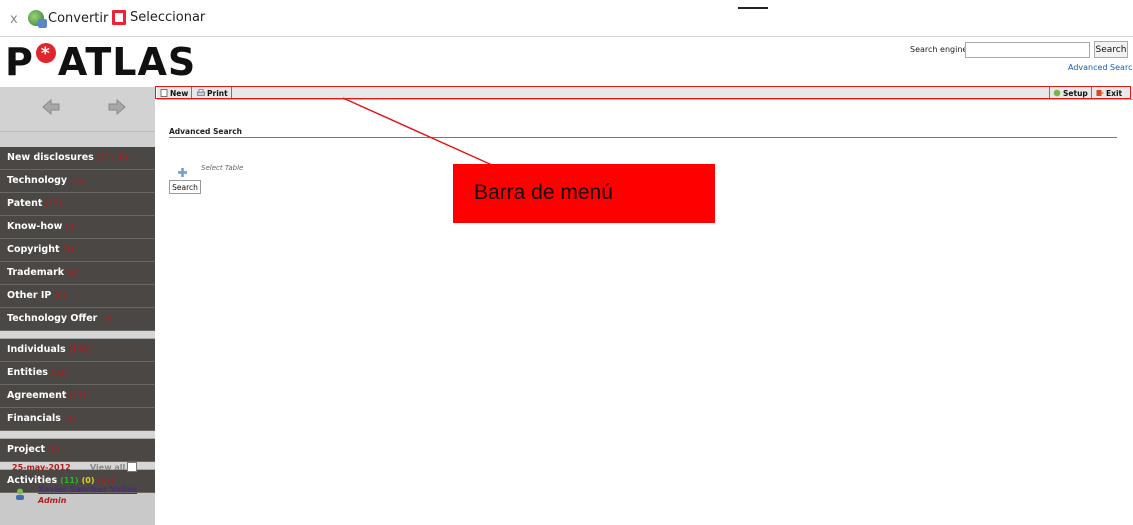  What do you see at coordinates (77, 296) in the screenshot?
I see `sidebar-item-other-ip: Other IP (0)` at bounding box center [77, 296].